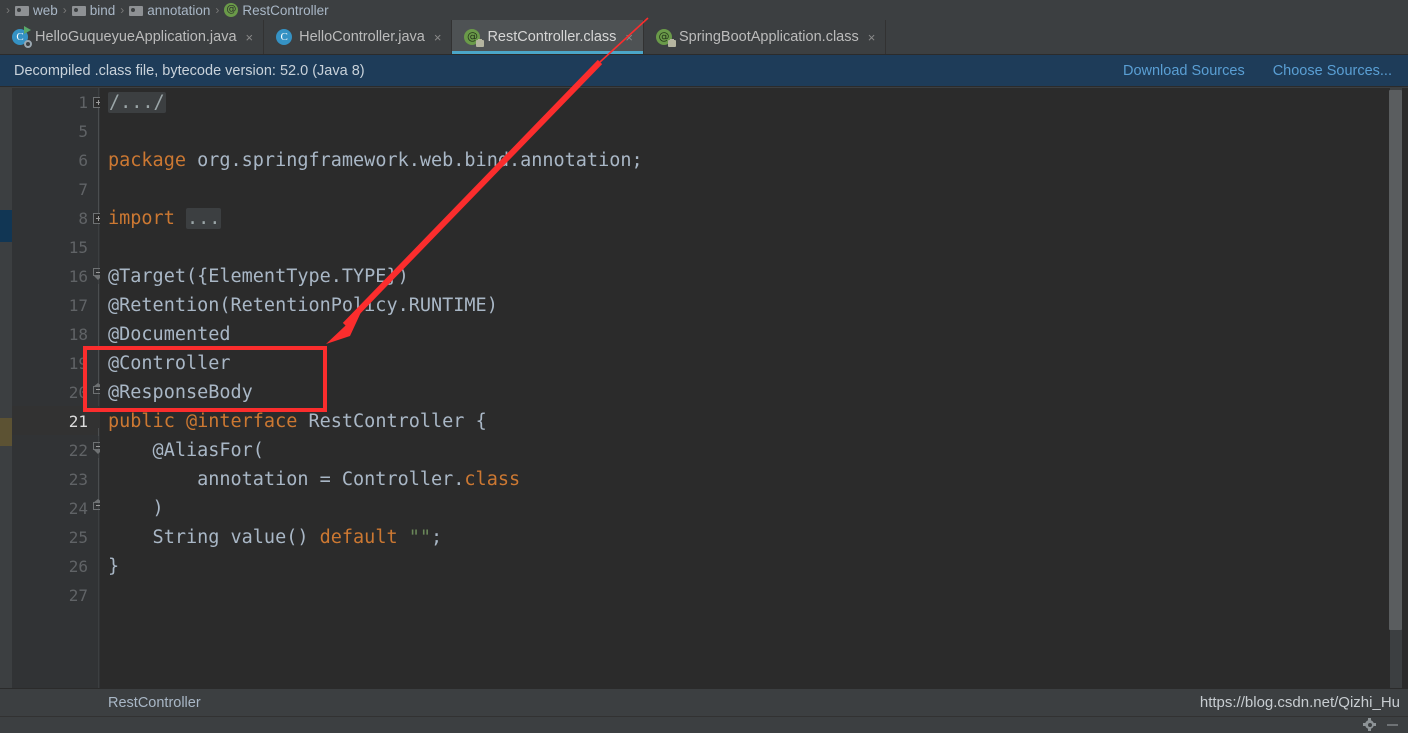  I want to click on line-number: 23, so click(78, 479).